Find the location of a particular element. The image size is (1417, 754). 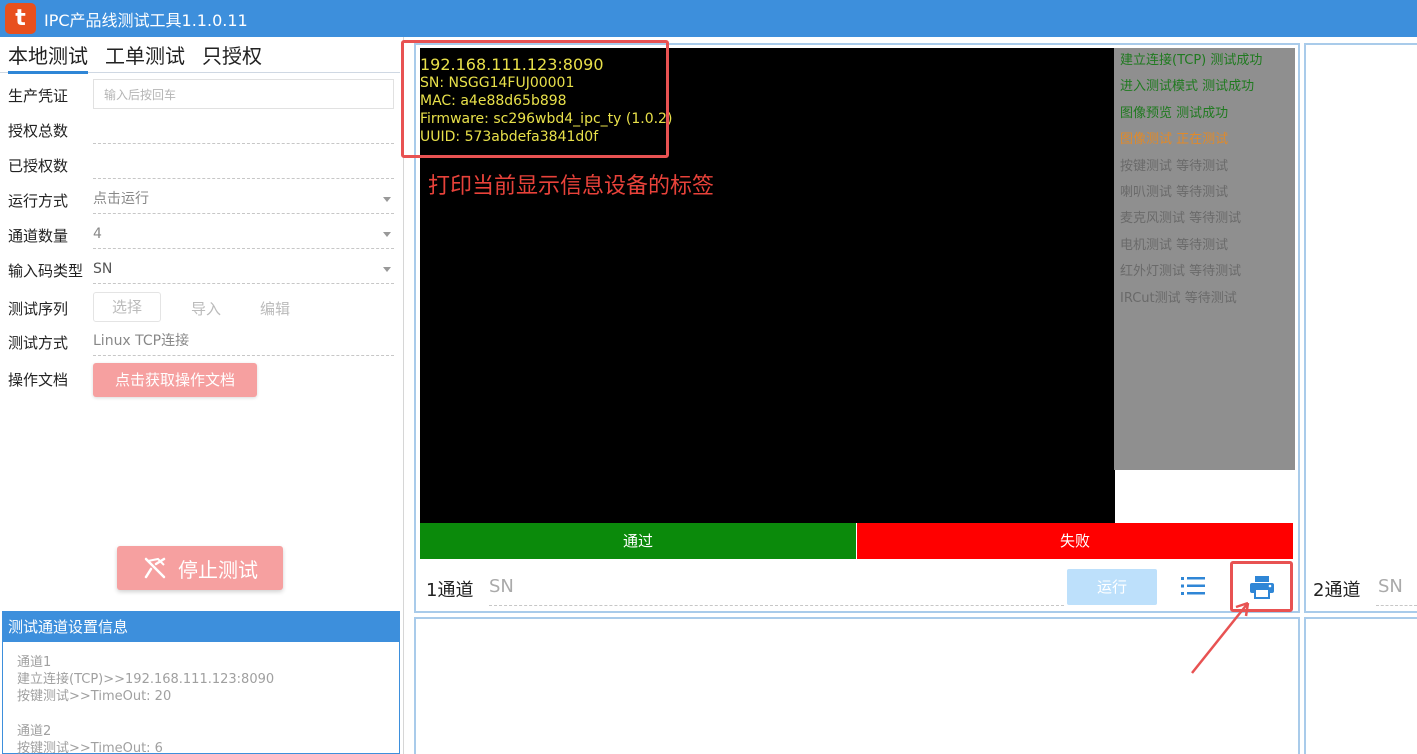

test-method-value: Linux TCP连接 is located at coordinates (243, 341).